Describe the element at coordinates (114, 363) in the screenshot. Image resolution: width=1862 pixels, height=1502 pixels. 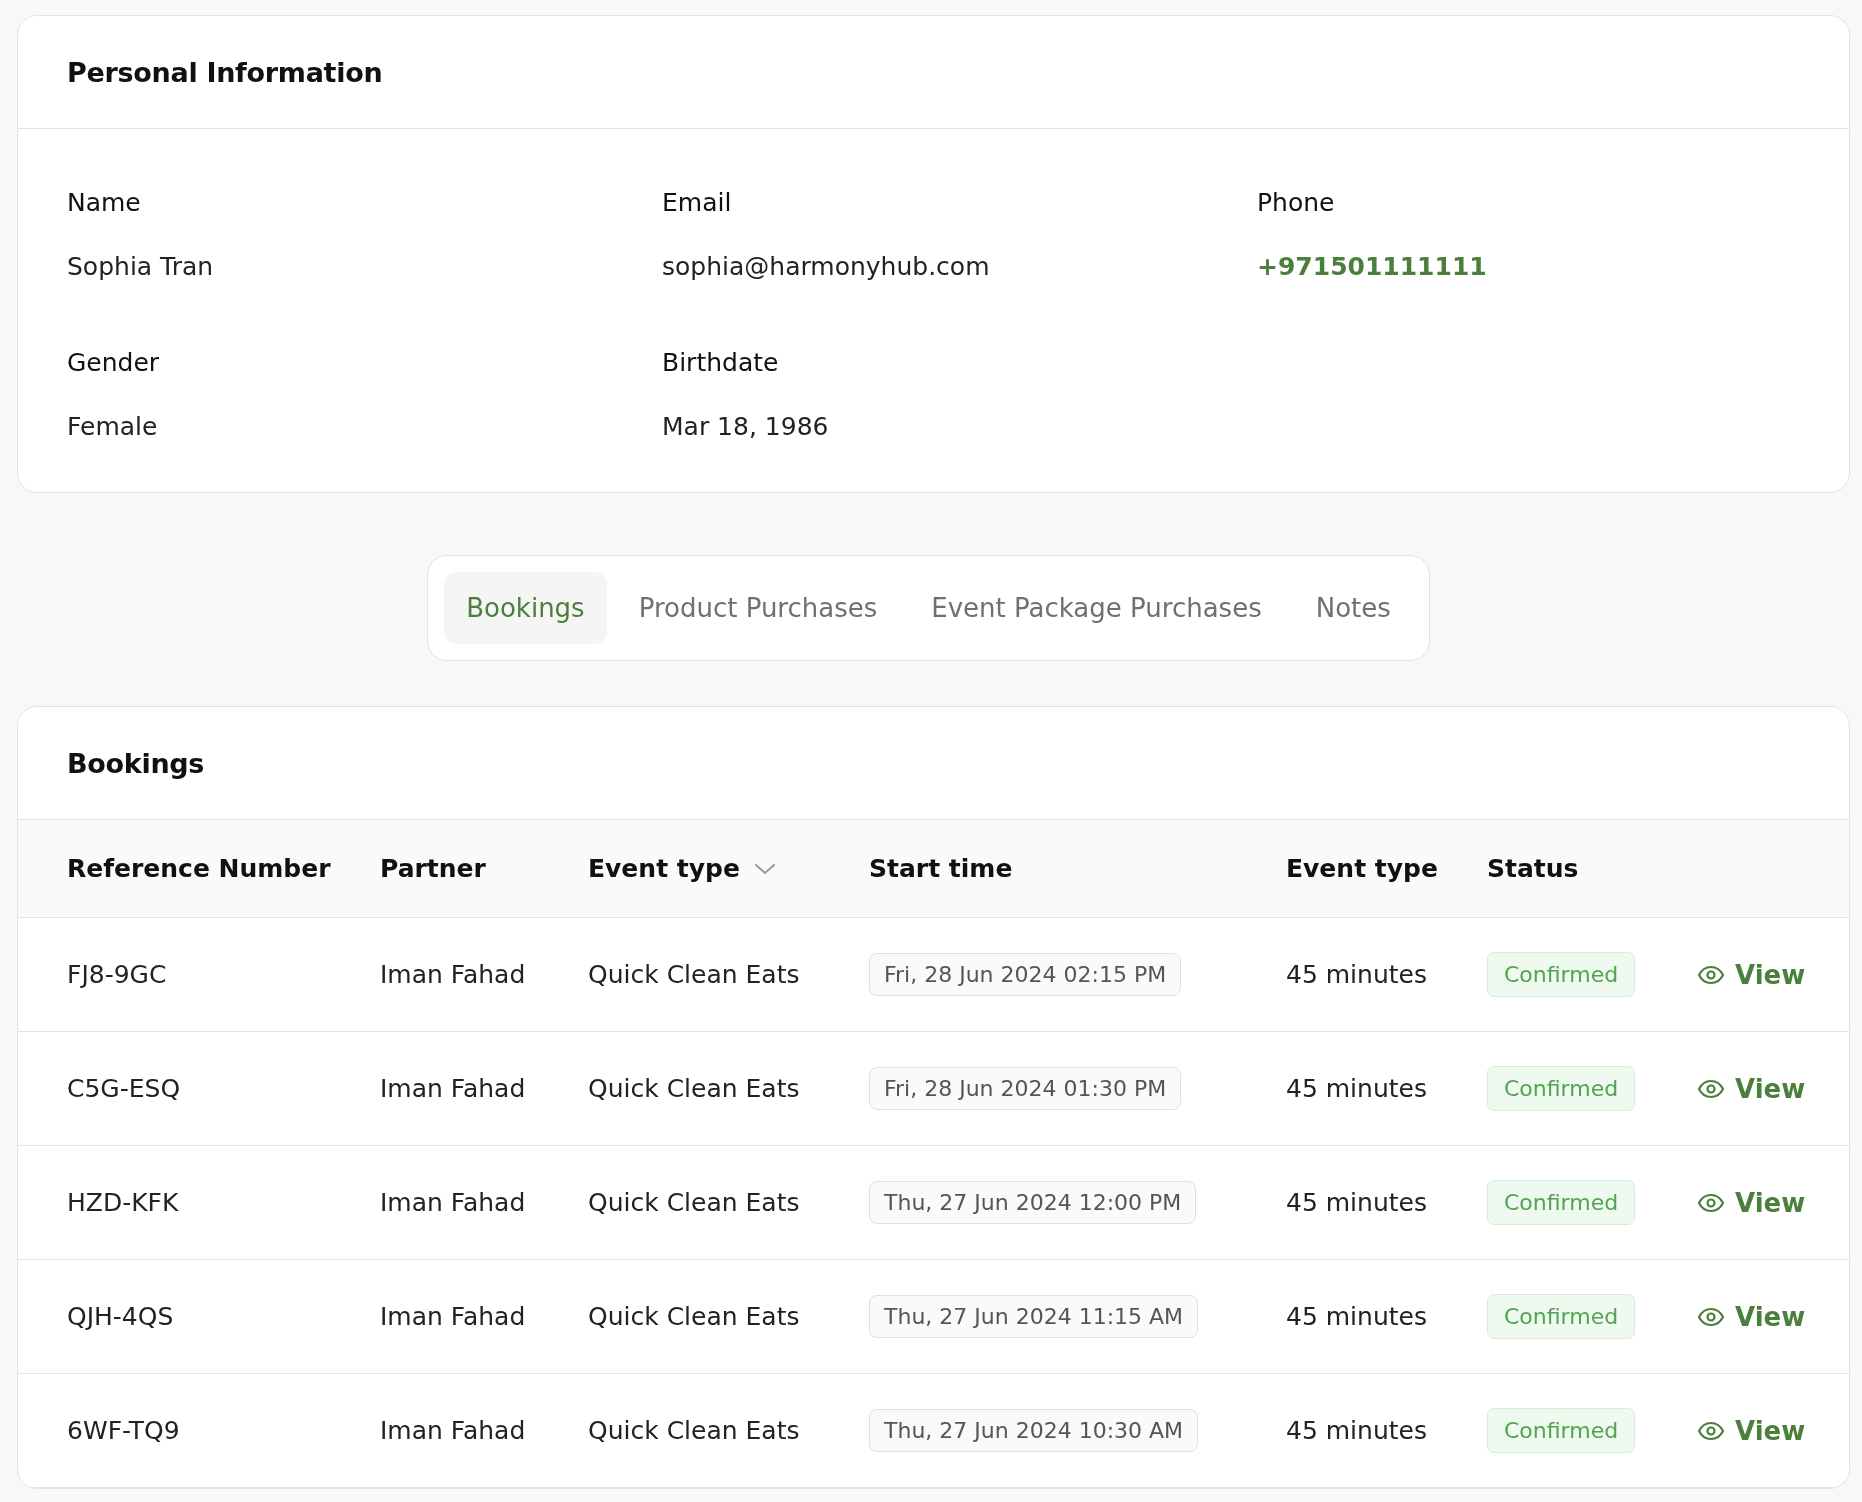
I see `field-label: Gender` at that location.